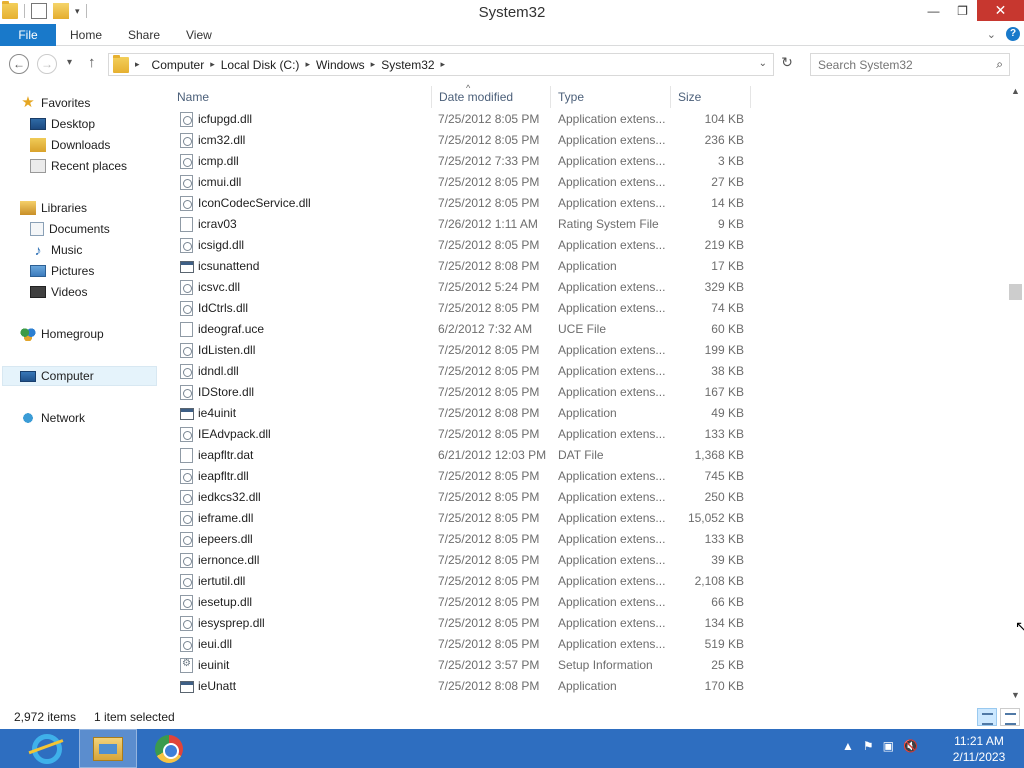  Describe the element at coordinates (787, 65) in the screenshot. I see `refresh-button: ↻` at that location.